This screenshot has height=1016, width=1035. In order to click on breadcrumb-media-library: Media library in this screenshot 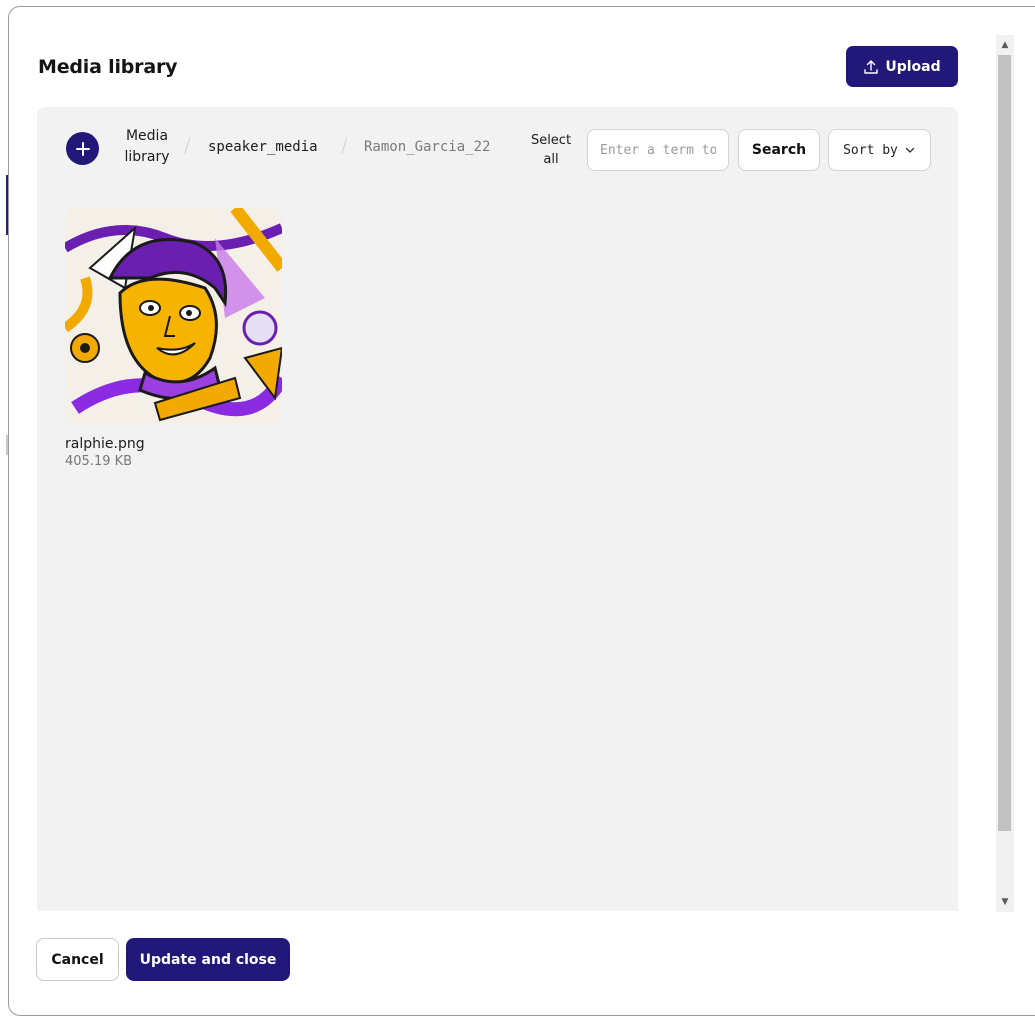, I will do `click(147, 147)`.